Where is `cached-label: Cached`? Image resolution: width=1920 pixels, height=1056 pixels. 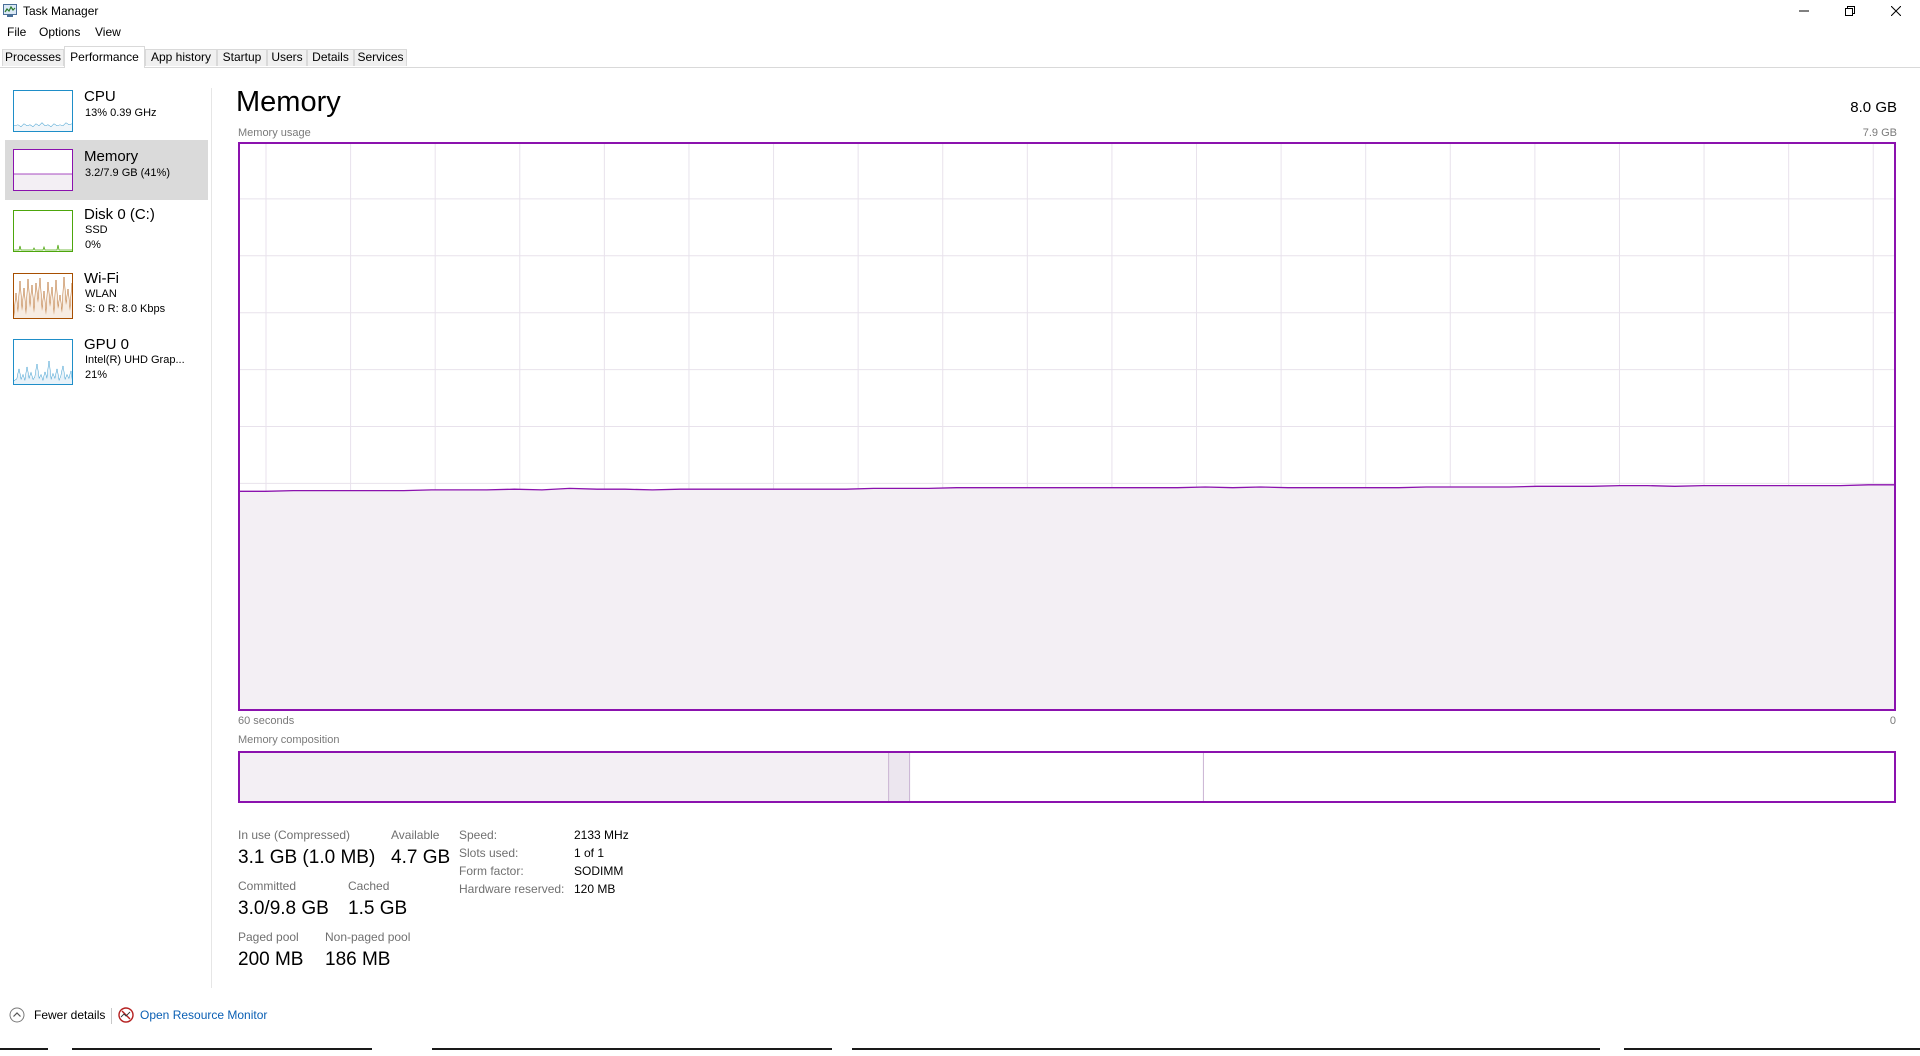 cached-label: Cached is located at coordinates (369, 886).